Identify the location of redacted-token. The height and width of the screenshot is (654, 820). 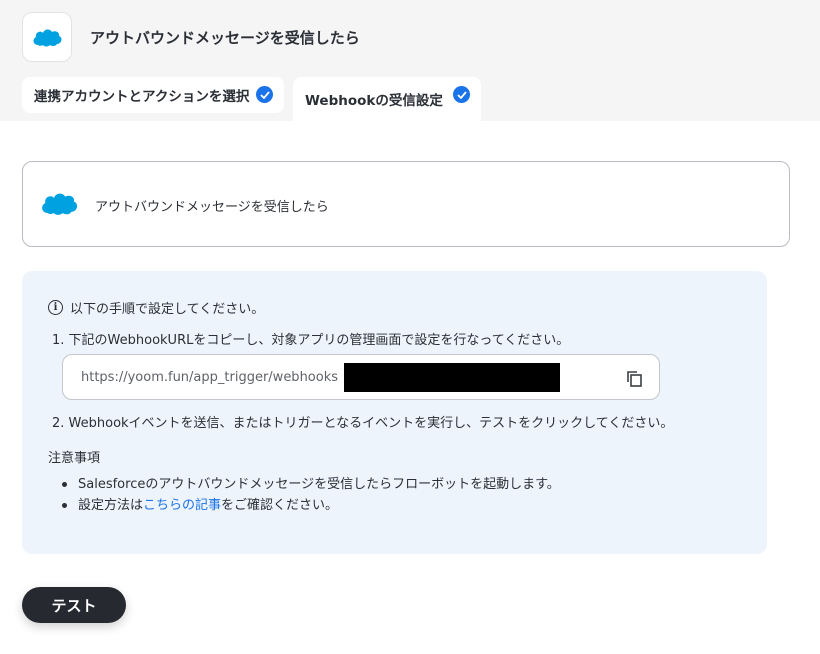
(452, 377).